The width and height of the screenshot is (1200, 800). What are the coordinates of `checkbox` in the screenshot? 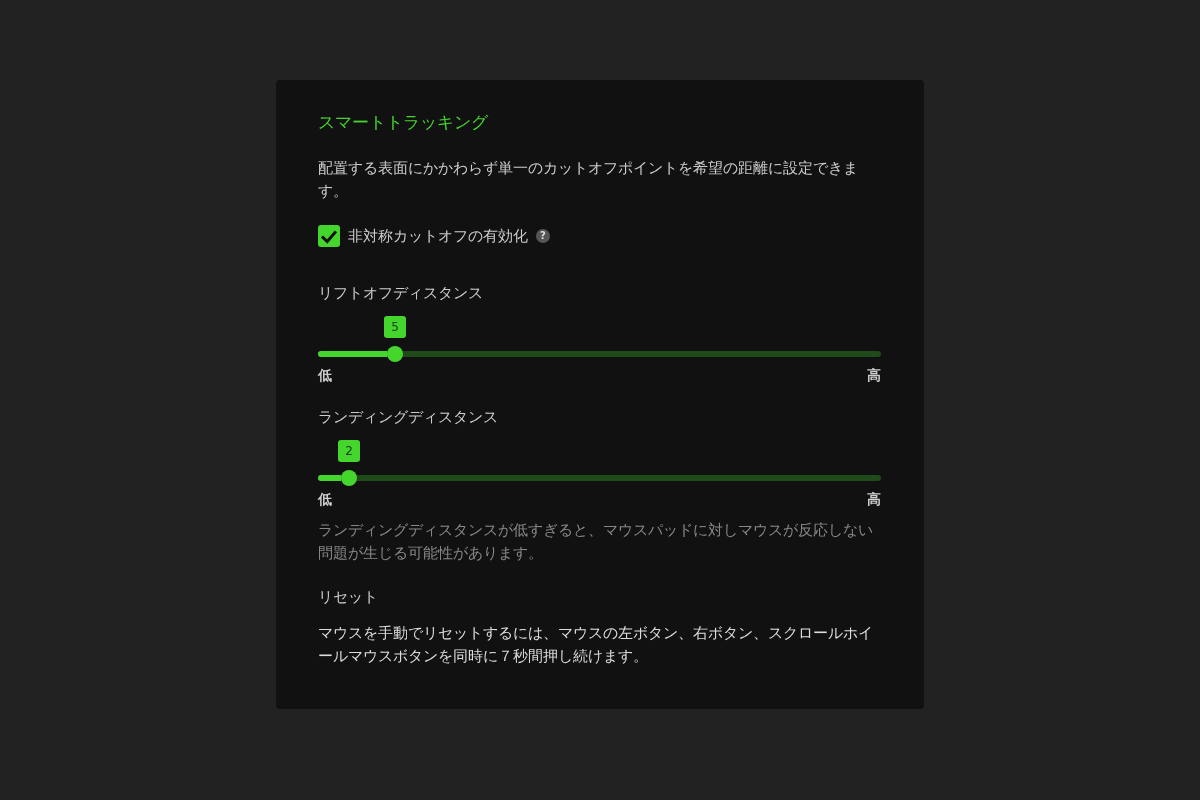 It's located at (329, 236).